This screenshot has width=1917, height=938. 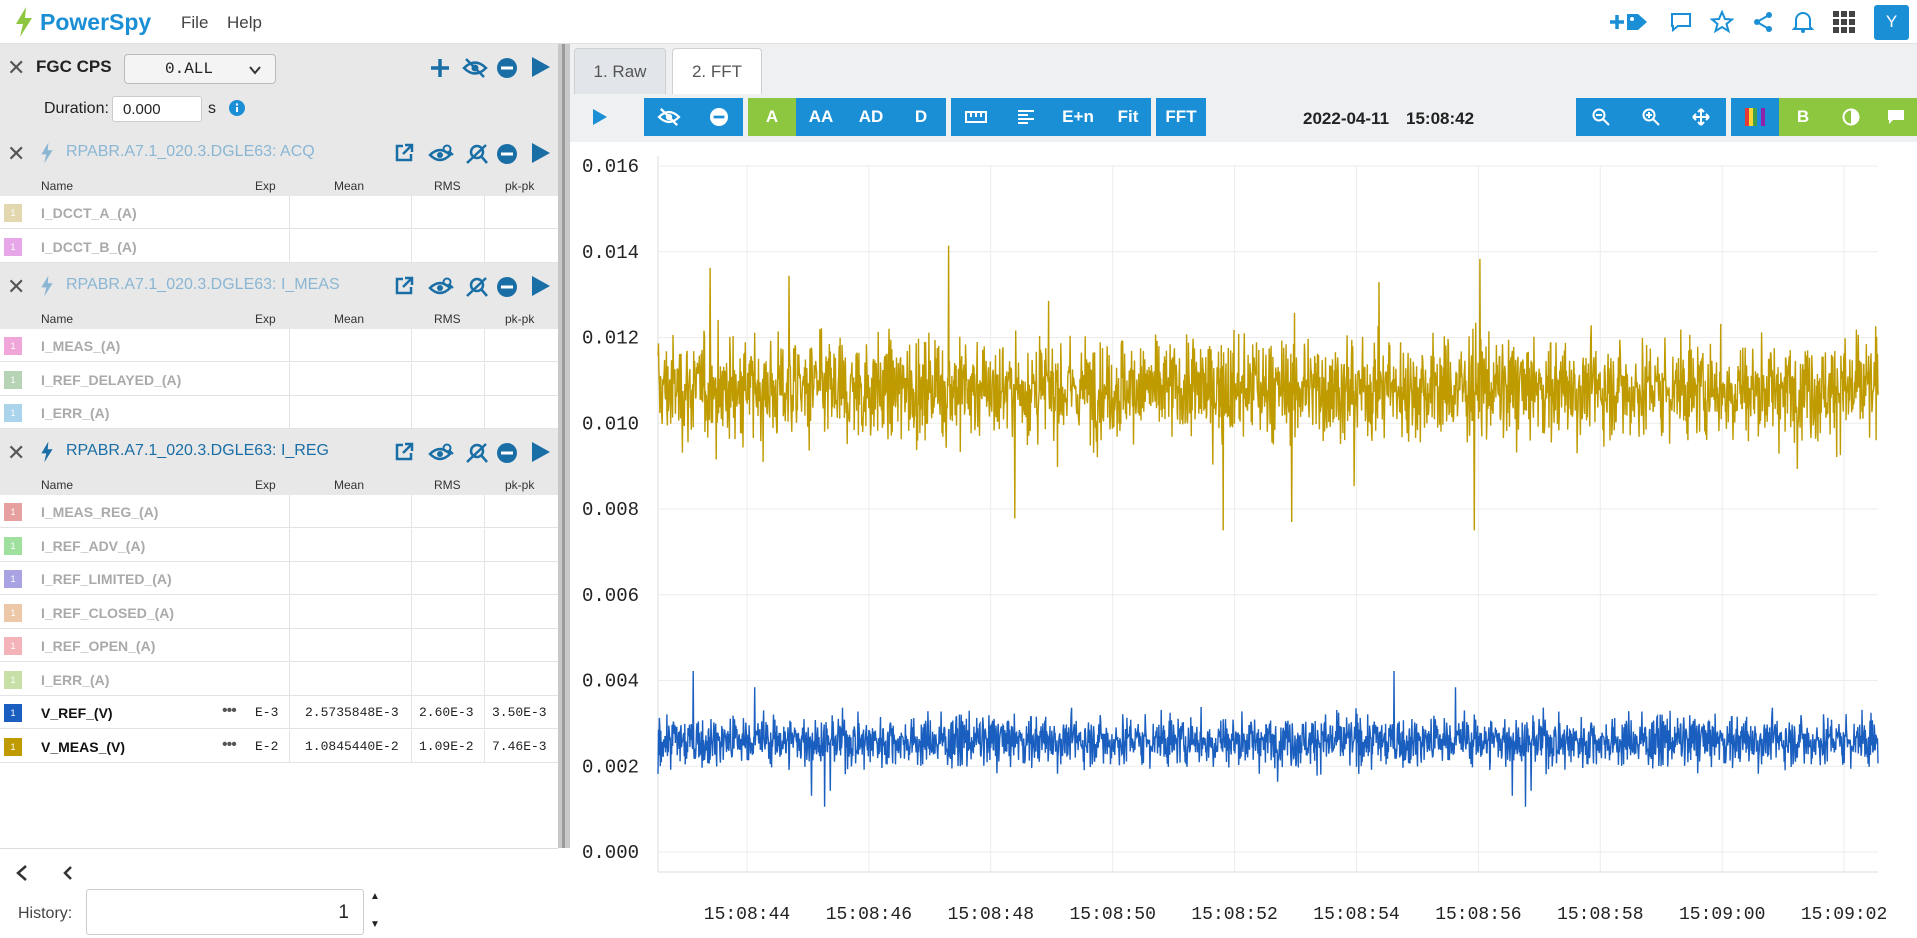 What do you see at coordinates (225, 912) in the screenshot?
I see `history-input: 1` at bounding box center [225, 912].